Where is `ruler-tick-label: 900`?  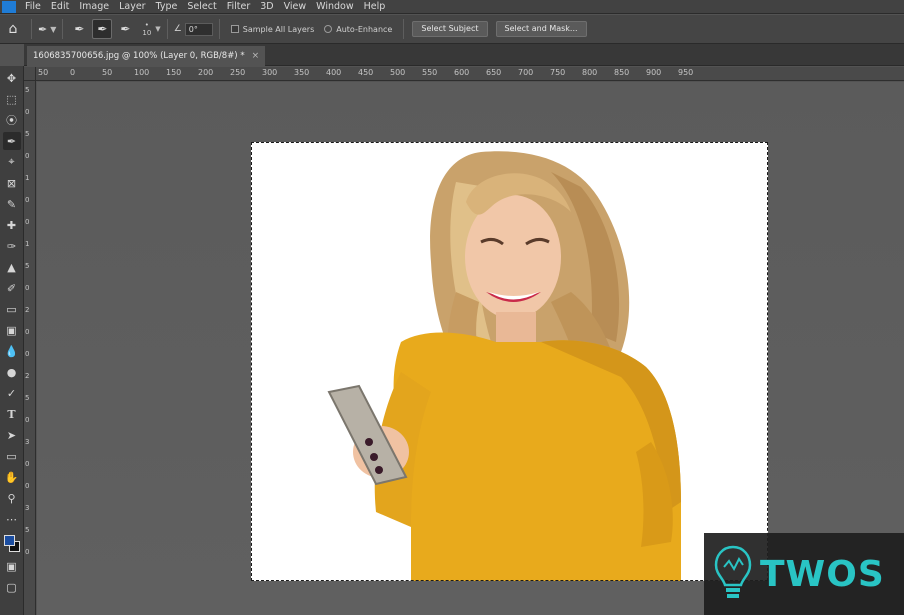 ruler-tick-label: 900 is located at coordinates (654, 72).